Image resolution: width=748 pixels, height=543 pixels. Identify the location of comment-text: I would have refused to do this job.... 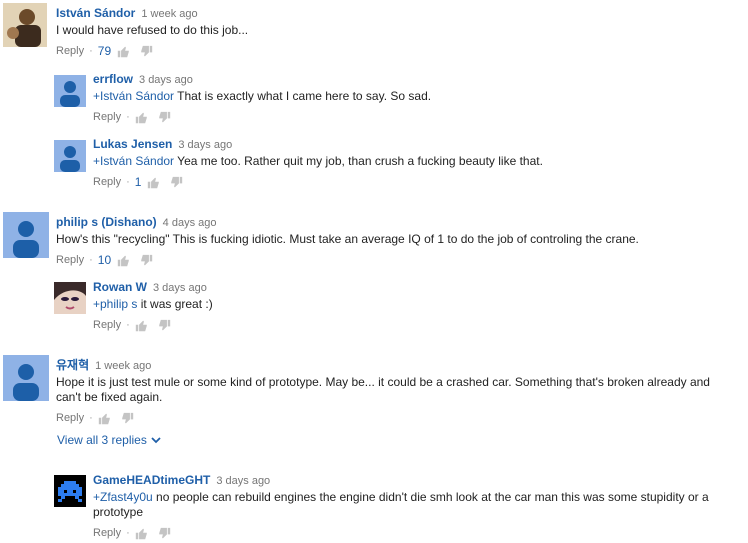
(152, 30).